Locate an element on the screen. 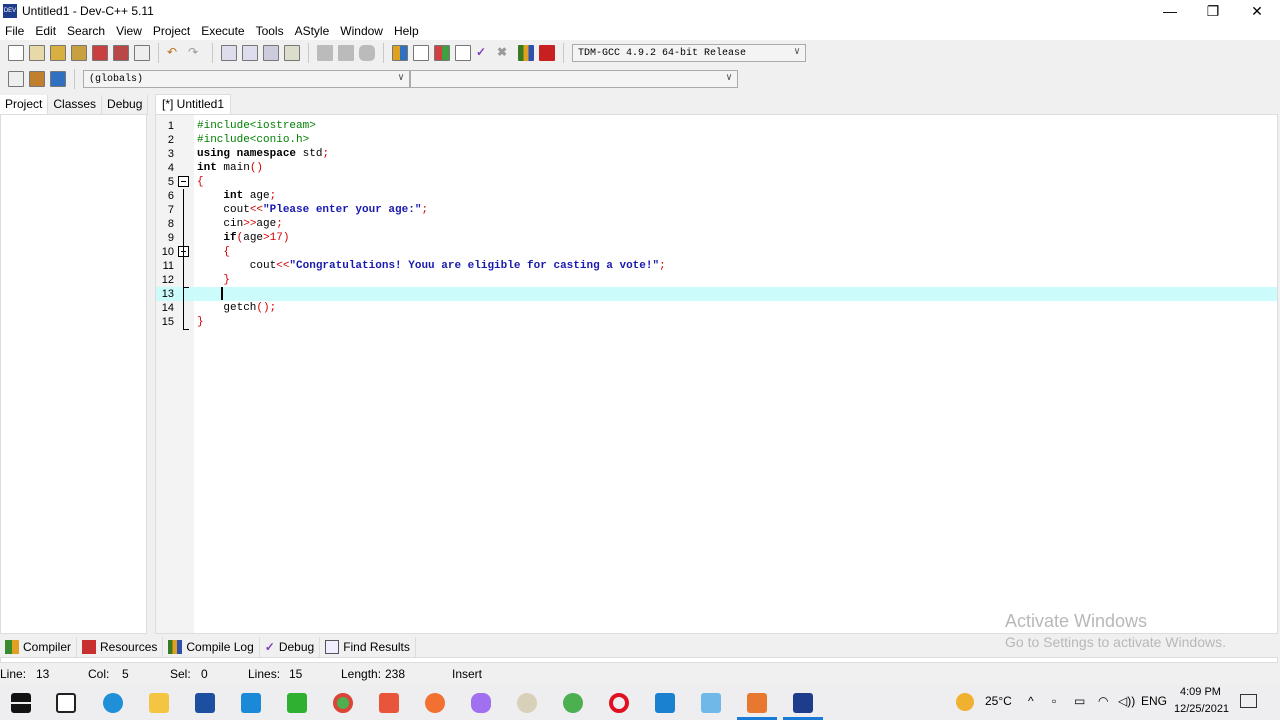 This screenshot has height=720, width=1280. firefox-icon is located at coordinates (435, 703).